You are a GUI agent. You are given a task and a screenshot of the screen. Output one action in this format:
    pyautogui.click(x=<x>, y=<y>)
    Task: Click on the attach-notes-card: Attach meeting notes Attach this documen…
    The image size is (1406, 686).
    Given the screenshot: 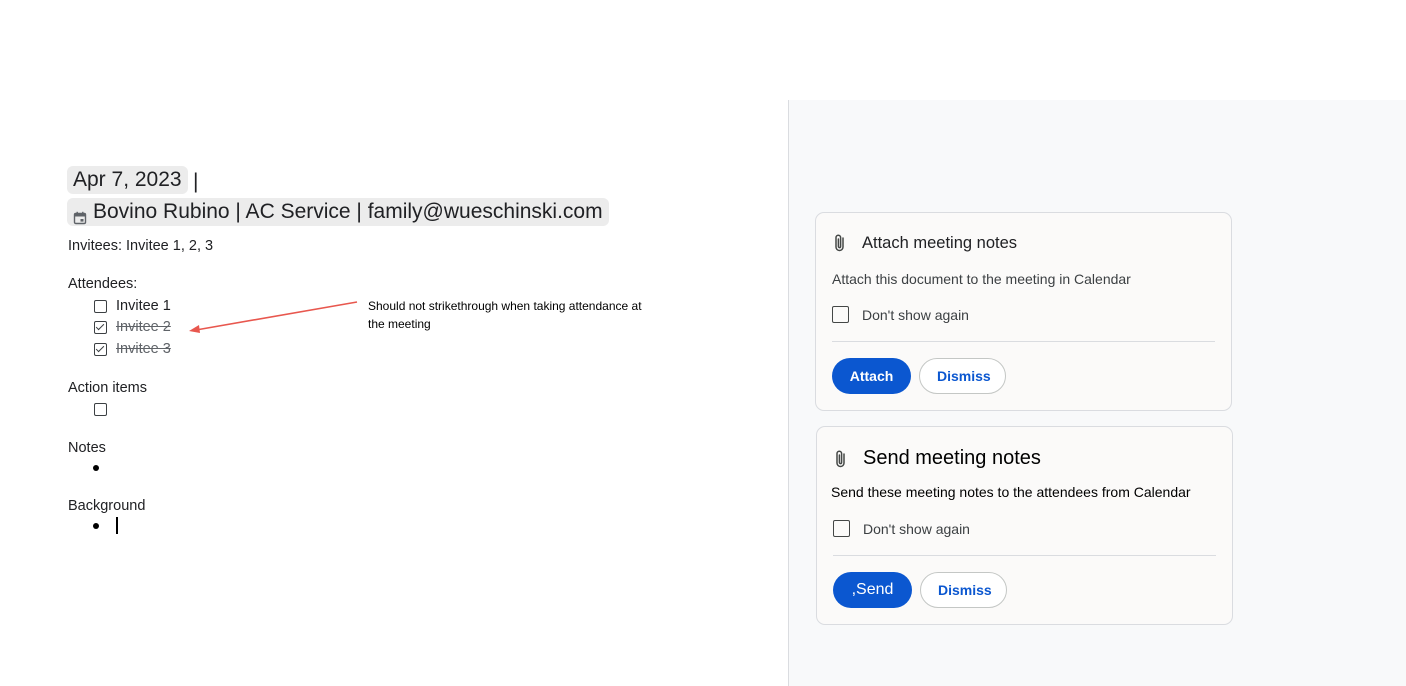 What is the action you would take?
    pyautogui.click(x=1023, y=311)
    